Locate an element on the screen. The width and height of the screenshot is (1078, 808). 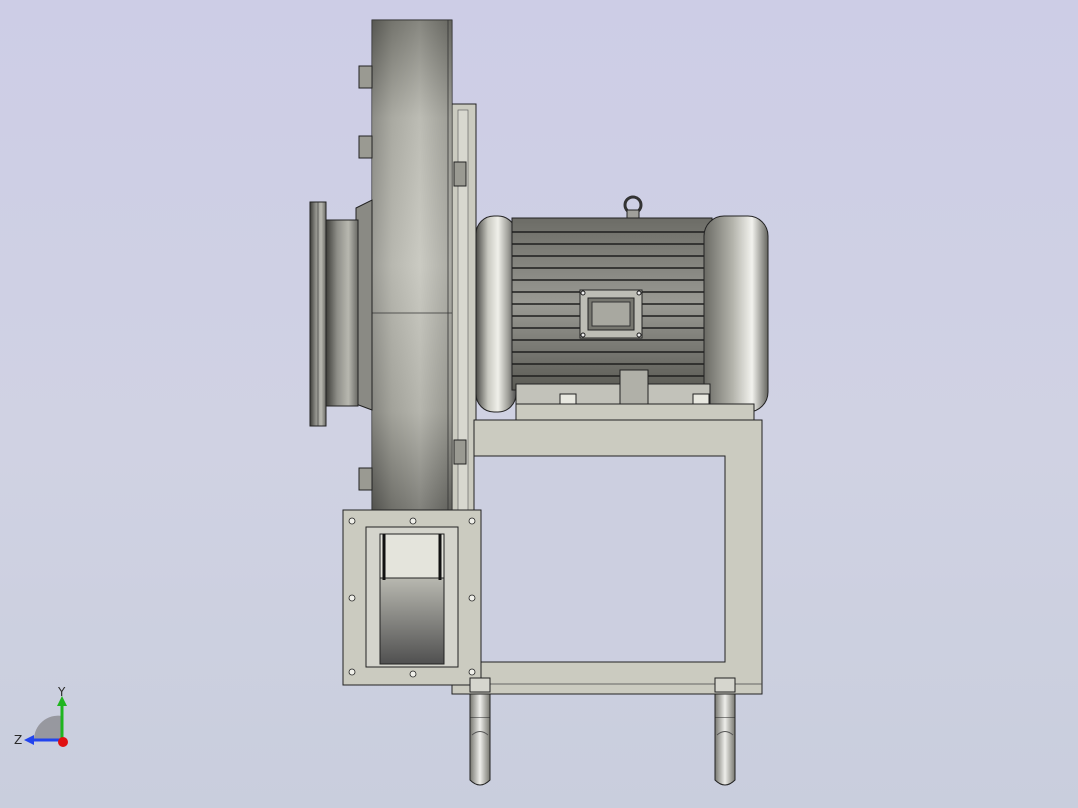
x-axis-dot-icon is located at coordinates (63, 742).